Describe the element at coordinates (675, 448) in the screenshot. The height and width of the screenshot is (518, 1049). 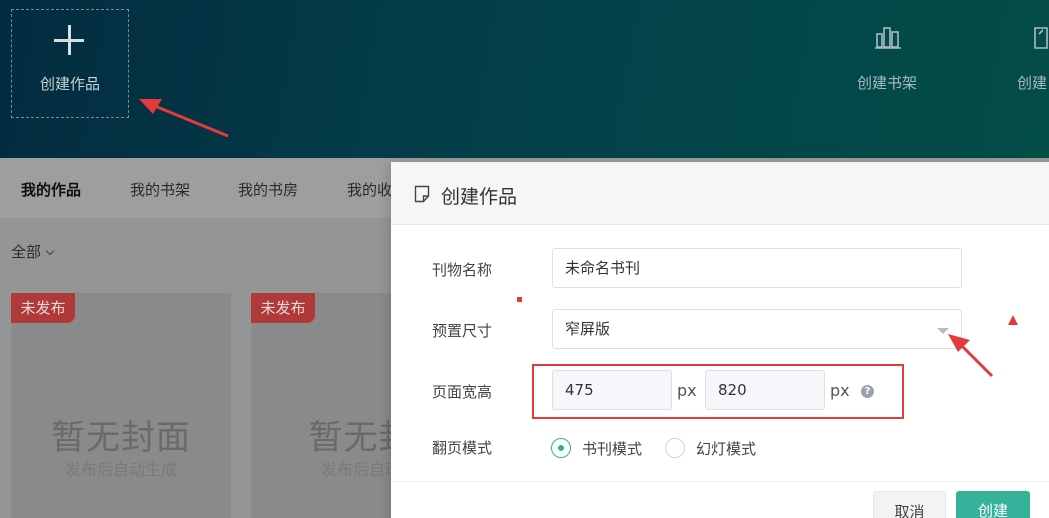
I see `radio-unchecked-icon` at that location.